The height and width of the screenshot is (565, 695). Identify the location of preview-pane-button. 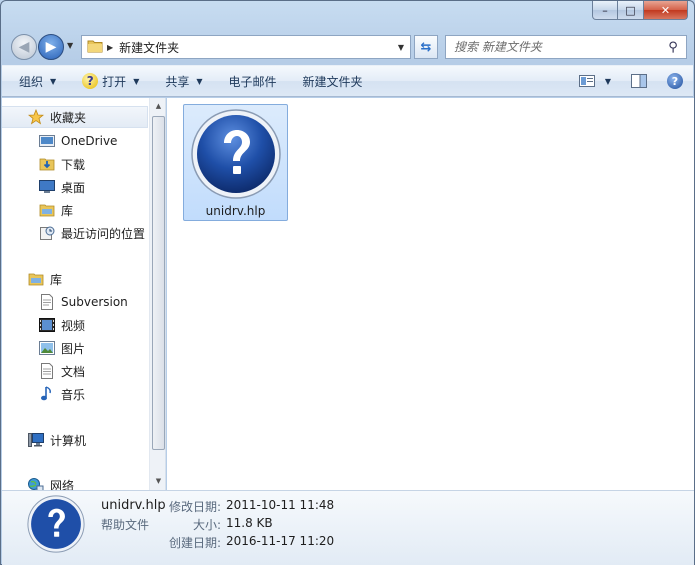
(639, 81).